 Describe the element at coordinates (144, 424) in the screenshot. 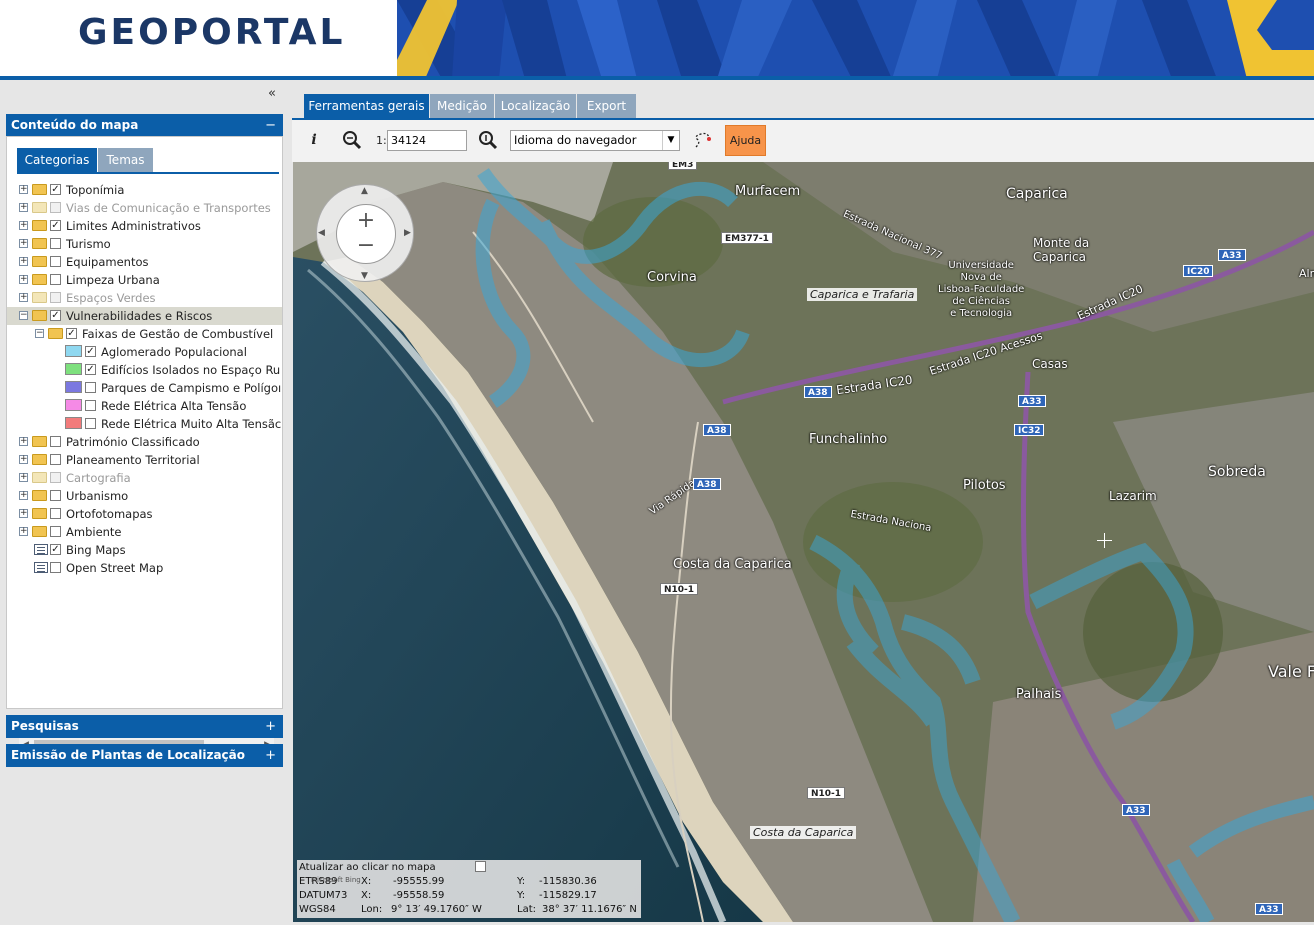

I see `tree-row: Rede Elétrica Muito Alta Tensãc` at that location.